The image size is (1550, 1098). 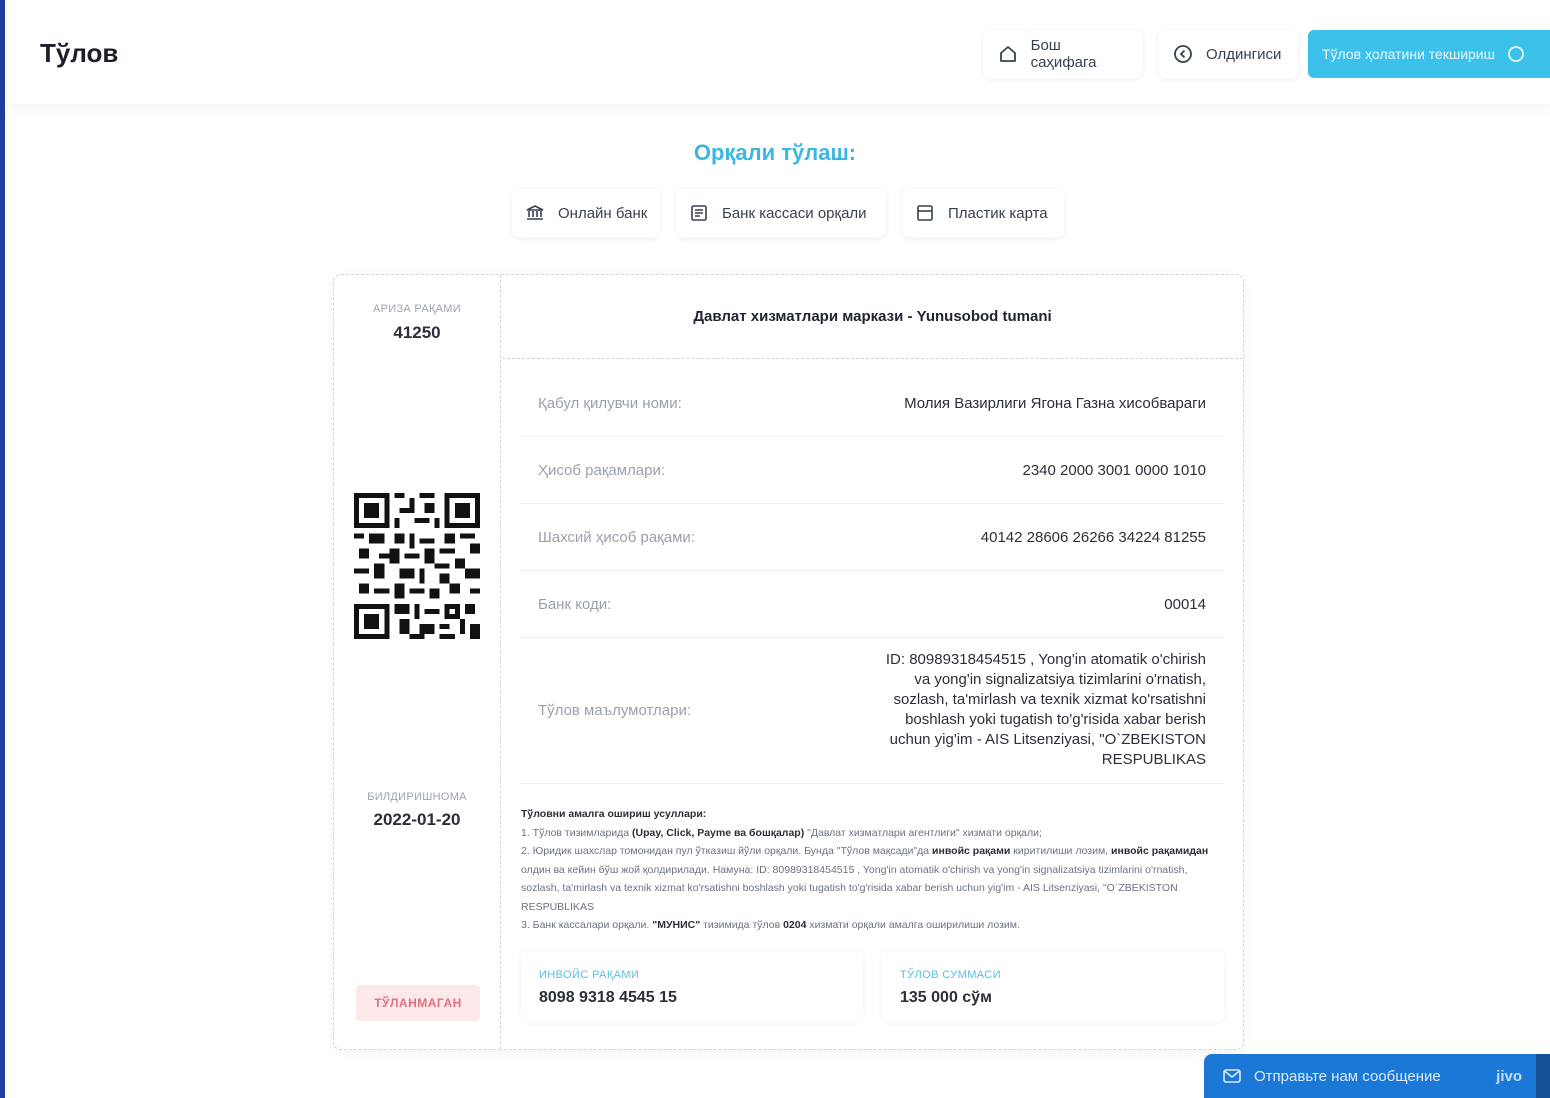 What do you see at coordinates (699, 213) in the screenshot?
I see `cash-register-icon` at bounding box center [699, 213].